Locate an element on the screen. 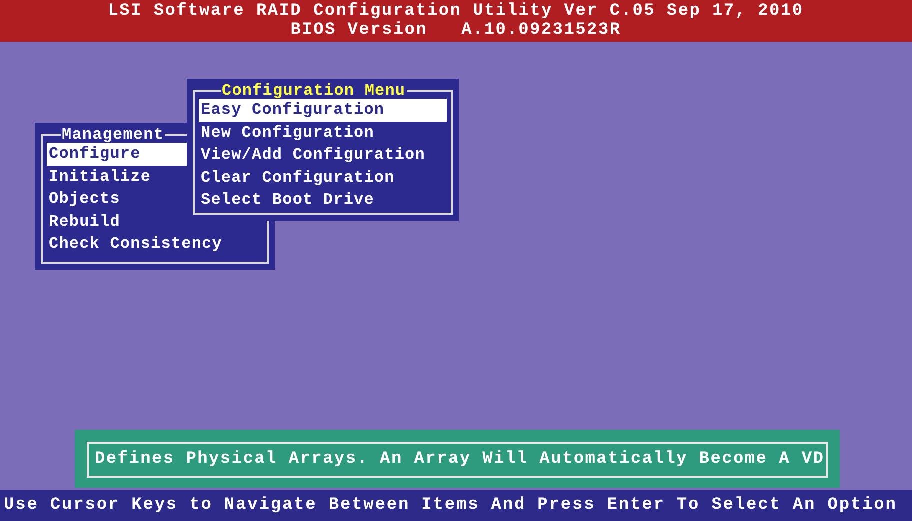 The image size is (912, 521). menu-title: Management is located at coordinates (113, 135).